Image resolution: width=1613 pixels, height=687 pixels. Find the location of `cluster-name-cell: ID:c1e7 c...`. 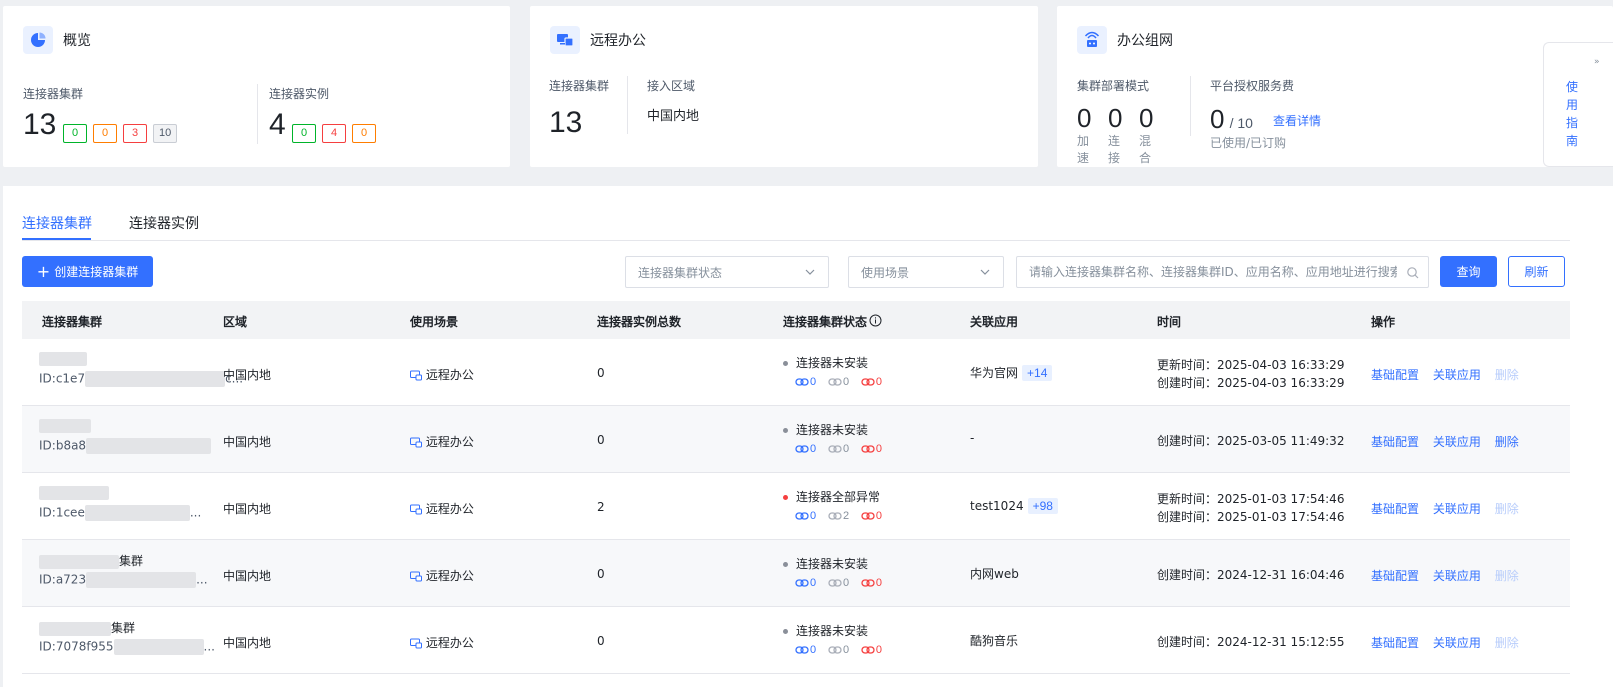

cluster-name-cell: ID:c1e7 c... is located at coordinates (141, 369).